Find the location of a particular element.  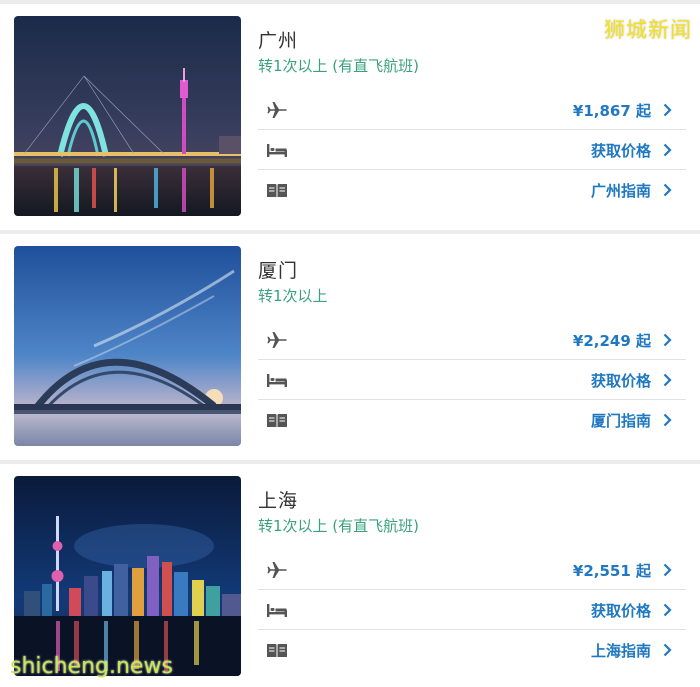

city-name: 厦门 is located at coordinates (278, 269).